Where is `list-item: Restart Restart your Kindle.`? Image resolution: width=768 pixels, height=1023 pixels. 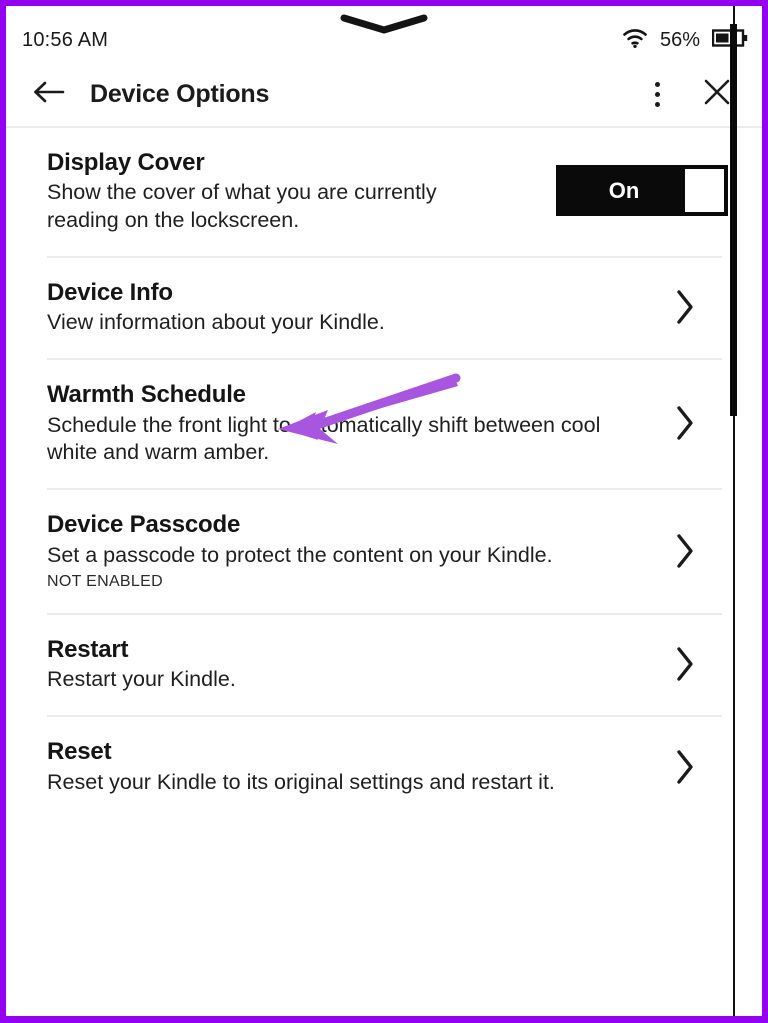
list-item: Restart Restart your Kindle. is located at coordinates (384, 666).